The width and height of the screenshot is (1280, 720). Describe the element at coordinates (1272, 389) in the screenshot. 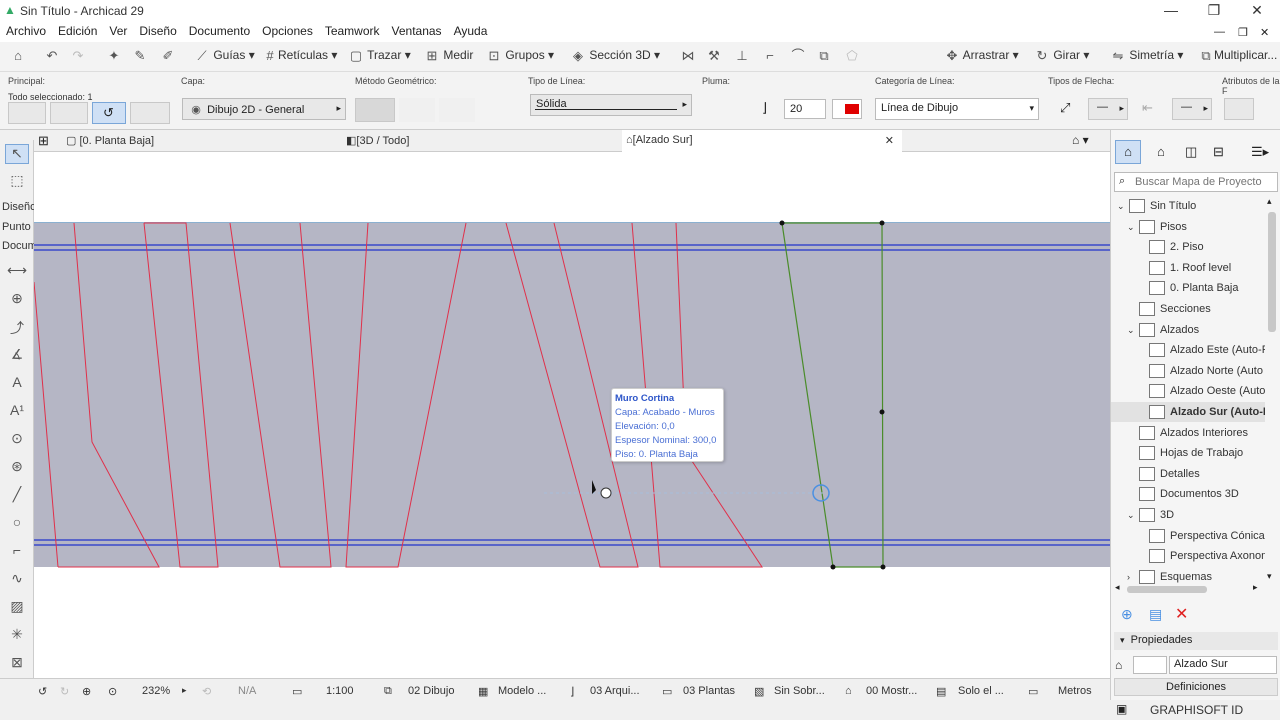

I see `tree-scrollbar: ▴ ▾` at that location.